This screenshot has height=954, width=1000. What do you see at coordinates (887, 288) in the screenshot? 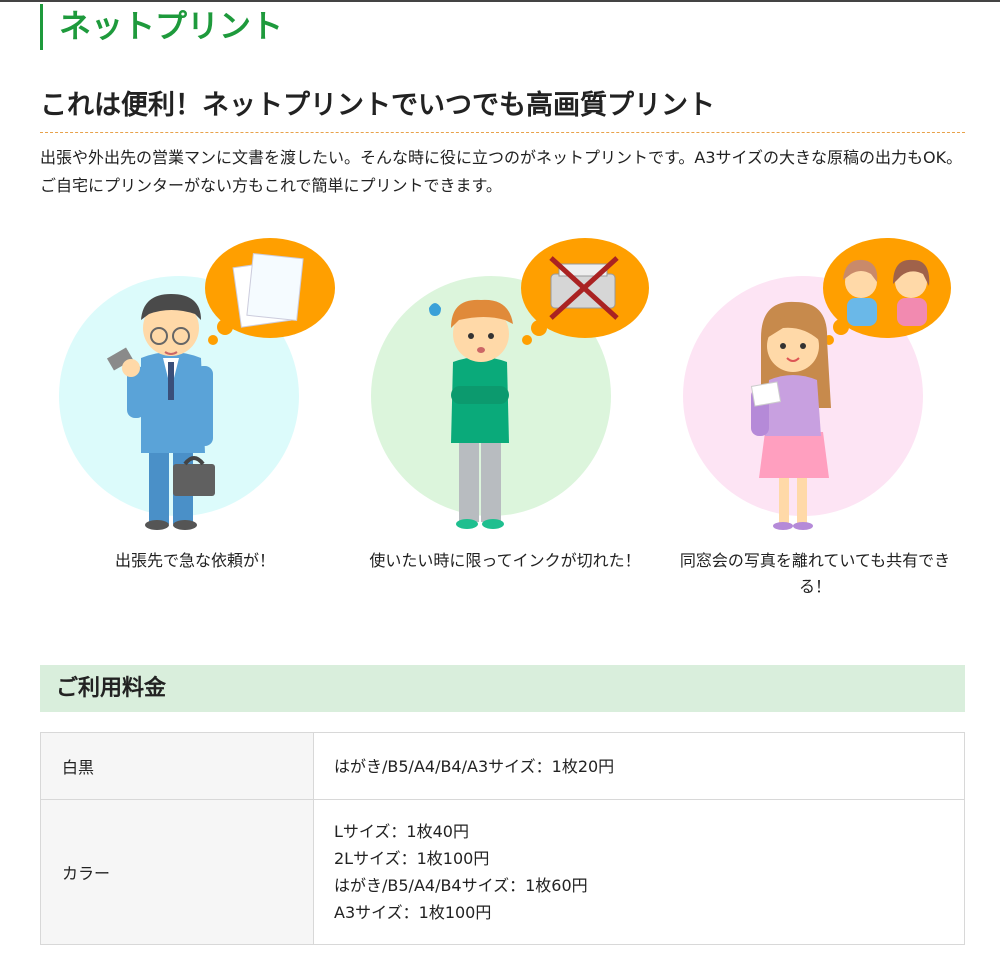
I see `thought-bubble-icon` at bounding box center [887, 288].